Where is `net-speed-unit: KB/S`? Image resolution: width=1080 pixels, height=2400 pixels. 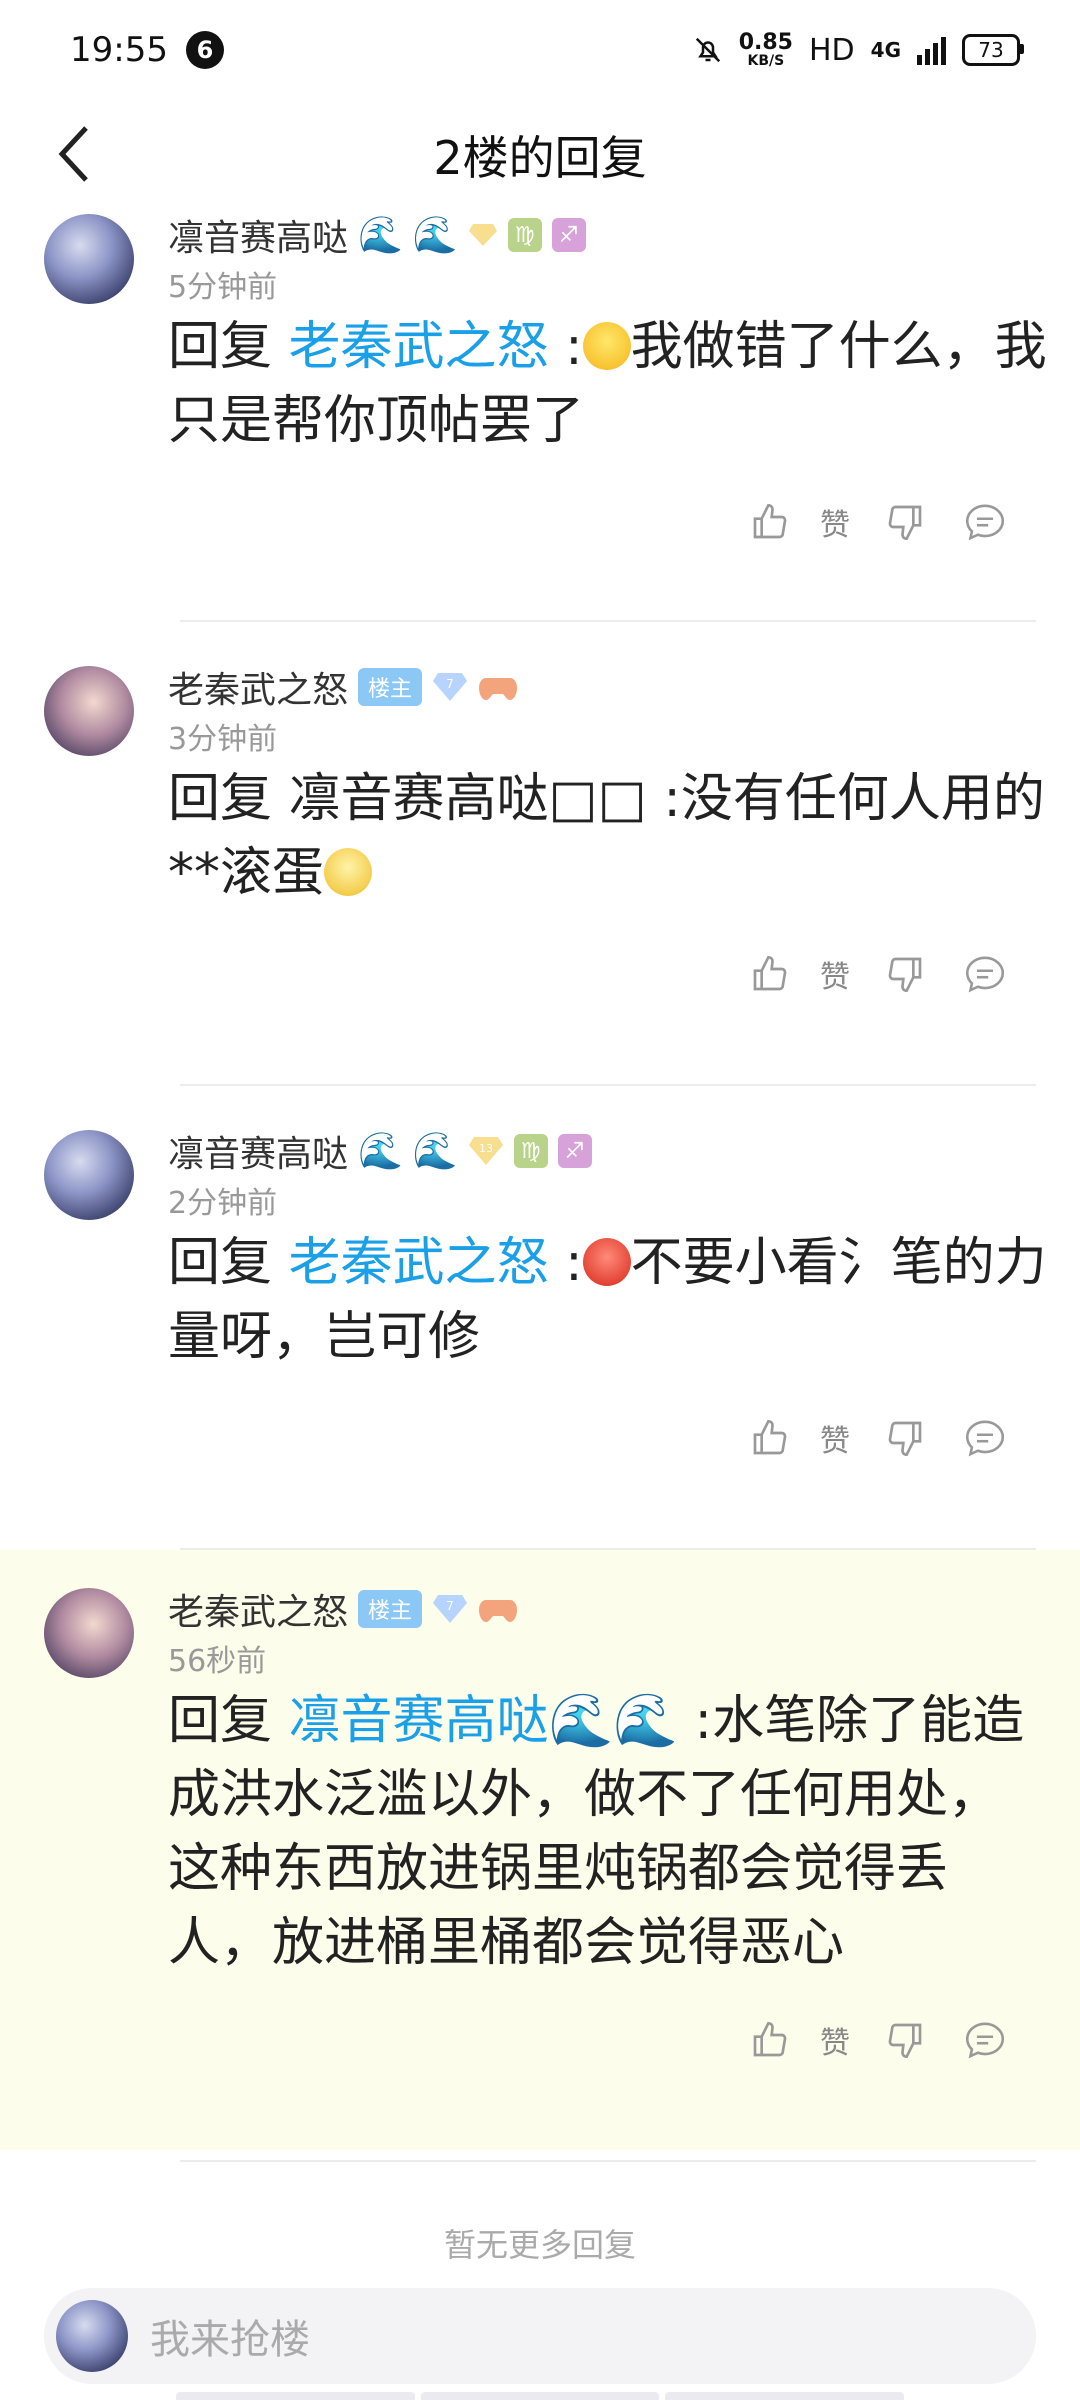 net-speed-unit: KB/S is located at coordinates (766, 61).